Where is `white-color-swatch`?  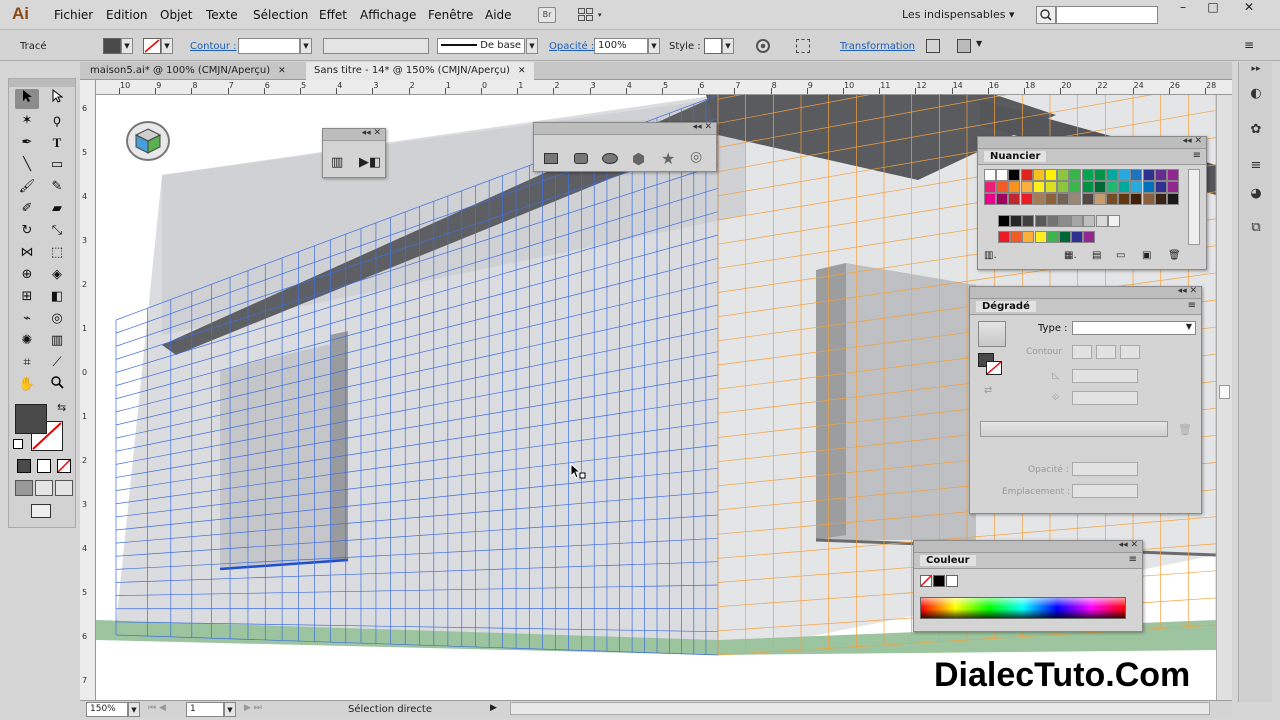
white-color-swatch is located at coordinates (952, 581).